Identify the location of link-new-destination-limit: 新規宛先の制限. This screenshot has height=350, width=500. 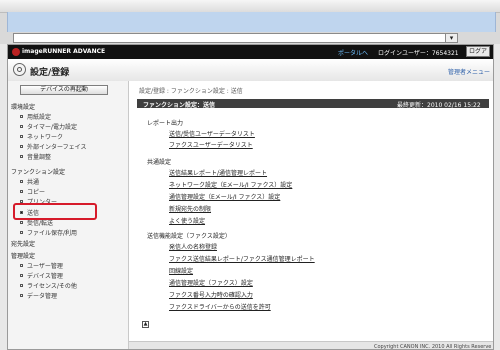
(190, 208).